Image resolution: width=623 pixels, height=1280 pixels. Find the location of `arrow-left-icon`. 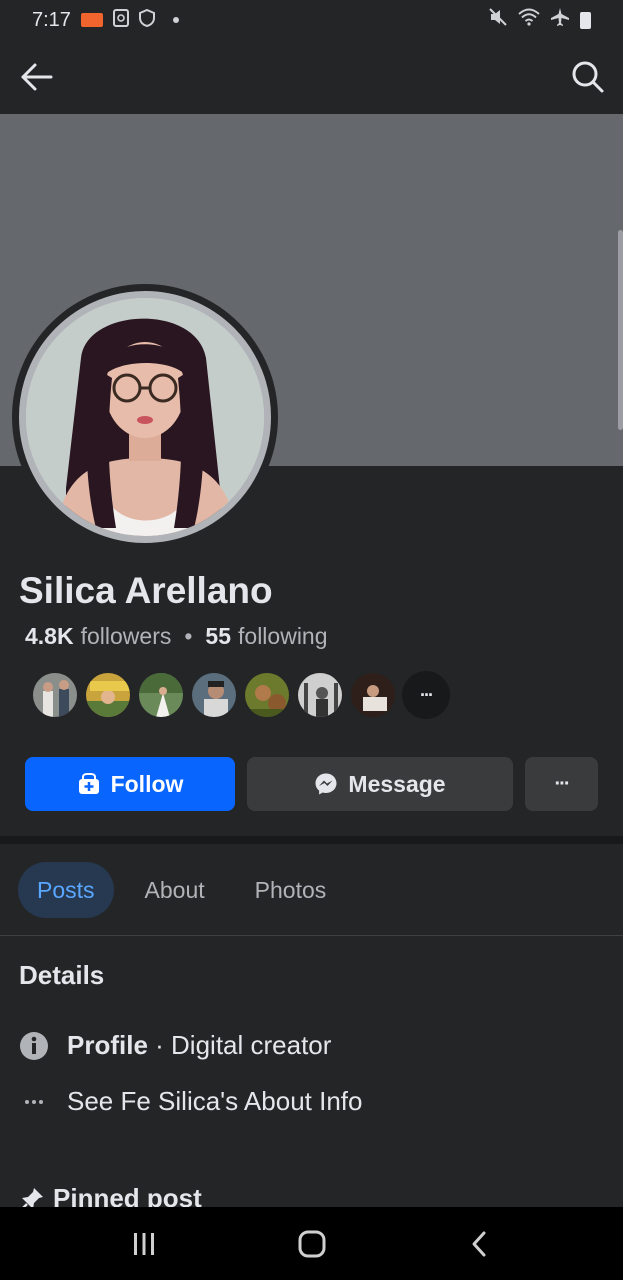

arrow-left-icon is located at coordinates (37, 77).